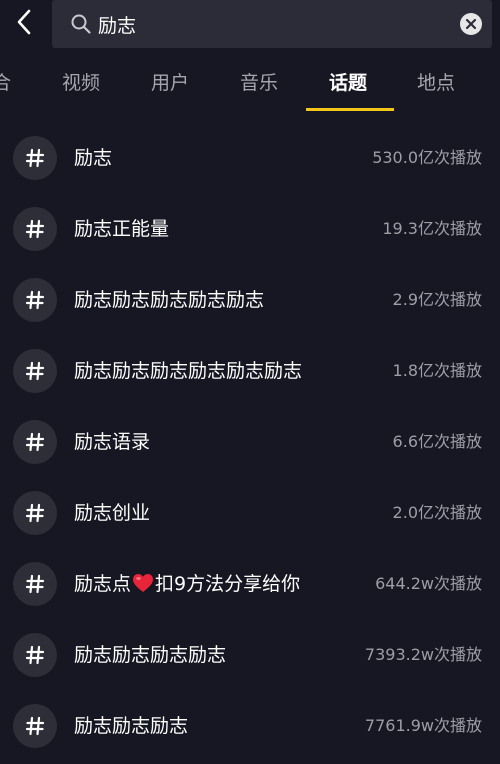  Describe the element at coordinates (81, 83) in the screenshot. I see `tab-videos: 视频` at that location.